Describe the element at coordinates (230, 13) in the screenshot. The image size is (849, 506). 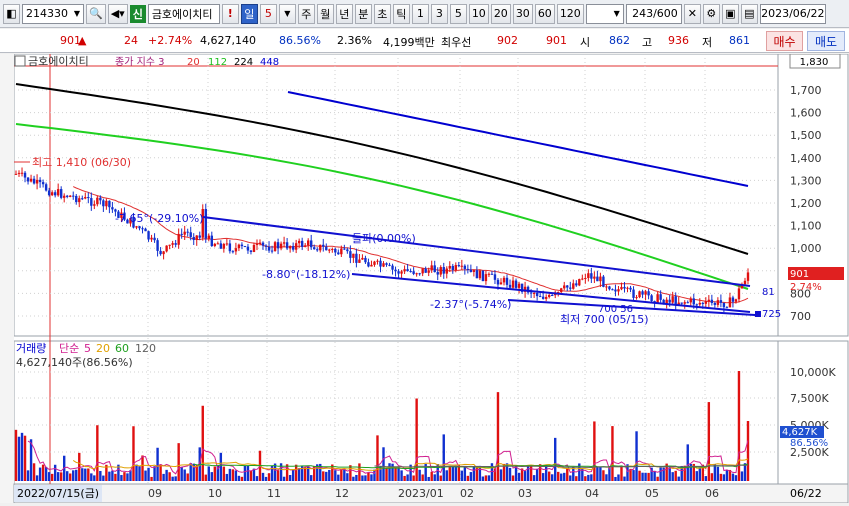
I see `alert-button: !` at that location.